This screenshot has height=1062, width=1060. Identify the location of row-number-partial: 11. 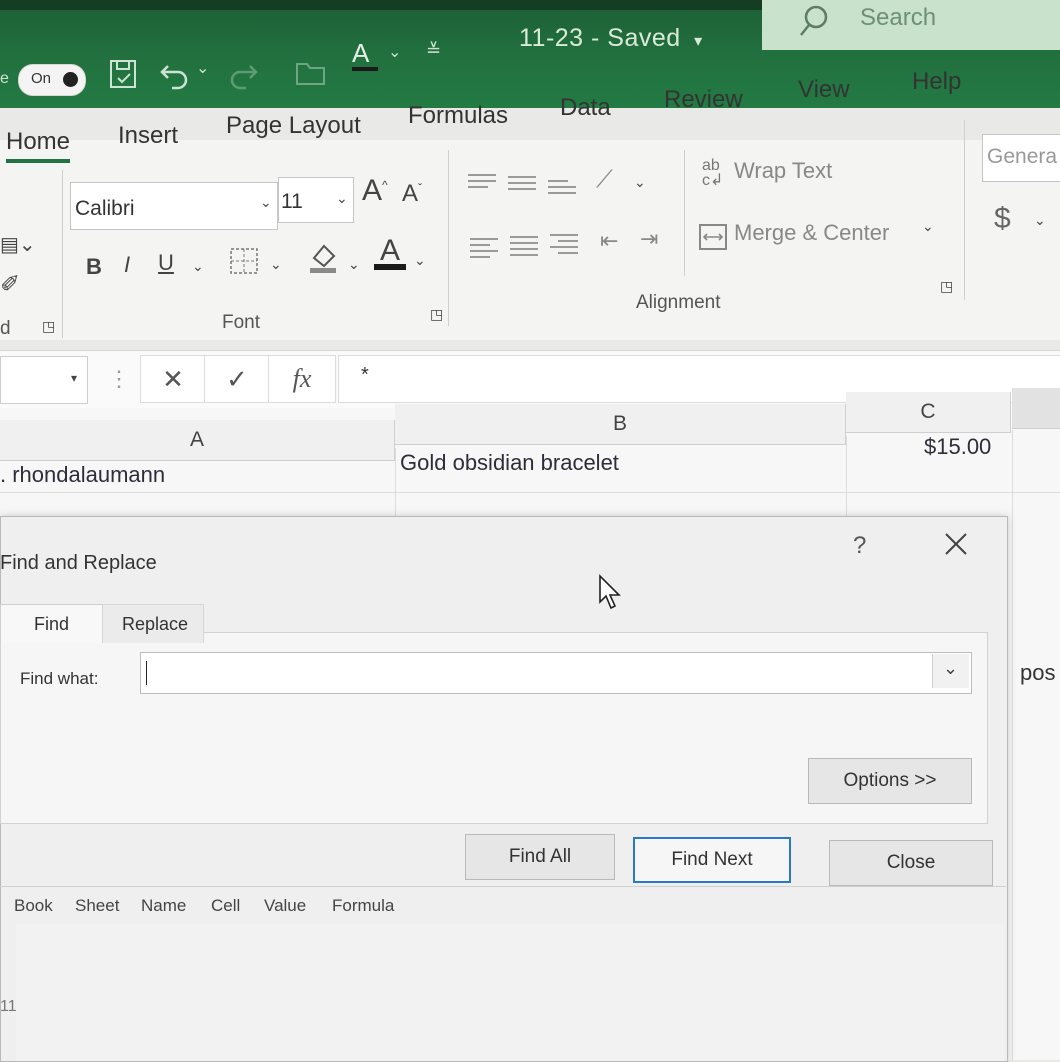
(8, 1006).